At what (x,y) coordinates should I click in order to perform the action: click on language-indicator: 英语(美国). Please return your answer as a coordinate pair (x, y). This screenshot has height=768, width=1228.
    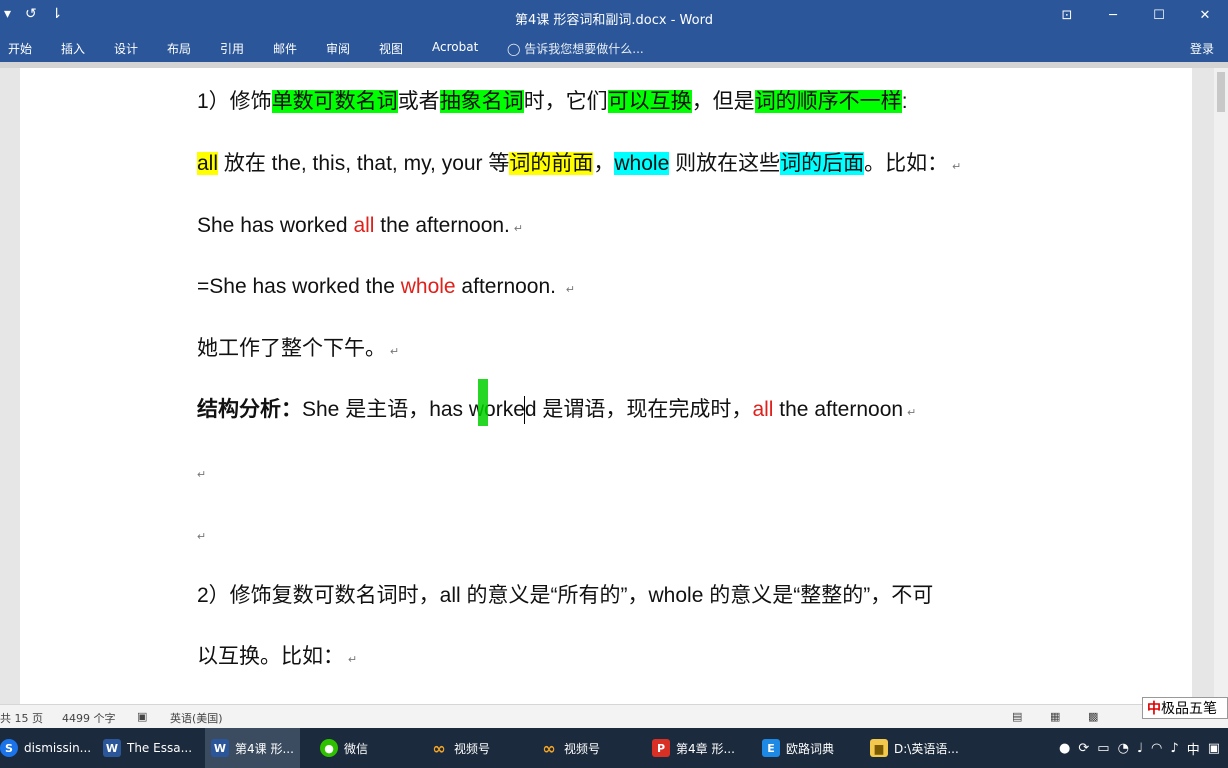
    Looking at the image, I should click on (196, 718).